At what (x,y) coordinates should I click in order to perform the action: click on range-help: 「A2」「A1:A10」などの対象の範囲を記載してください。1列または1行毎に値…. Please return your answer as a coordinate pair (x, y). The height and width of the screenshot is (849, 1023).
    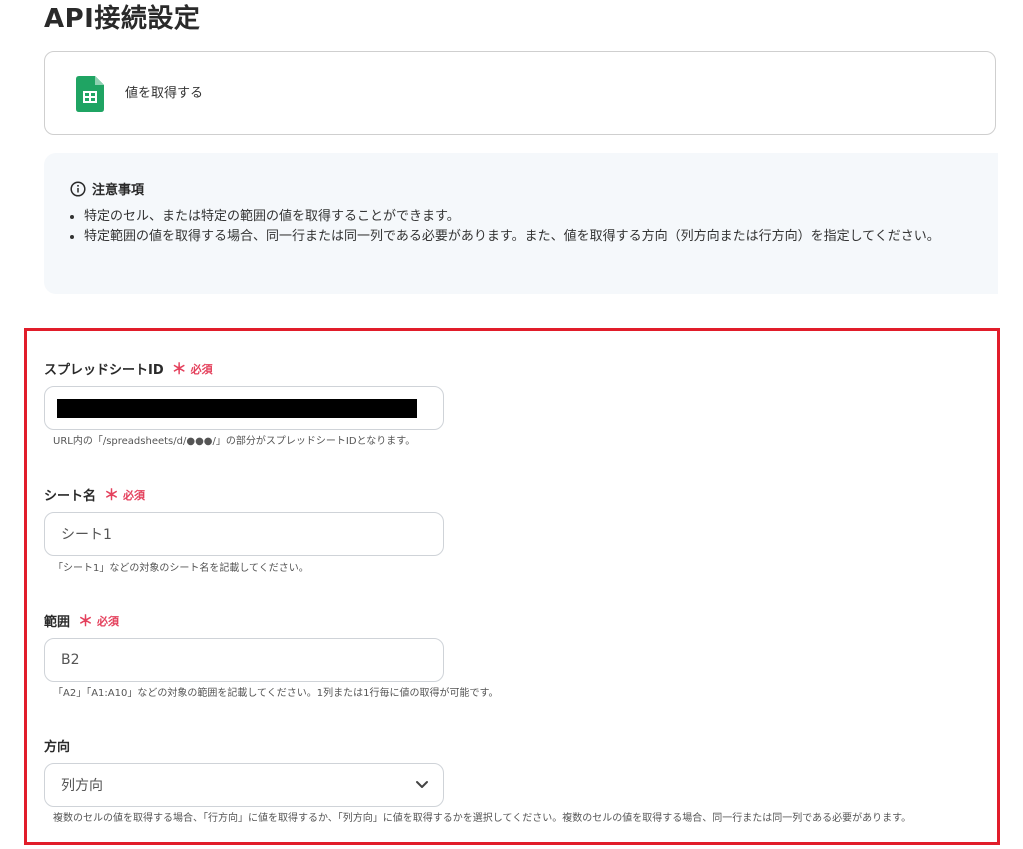
    Looking at the image, I should click on (276, 693).